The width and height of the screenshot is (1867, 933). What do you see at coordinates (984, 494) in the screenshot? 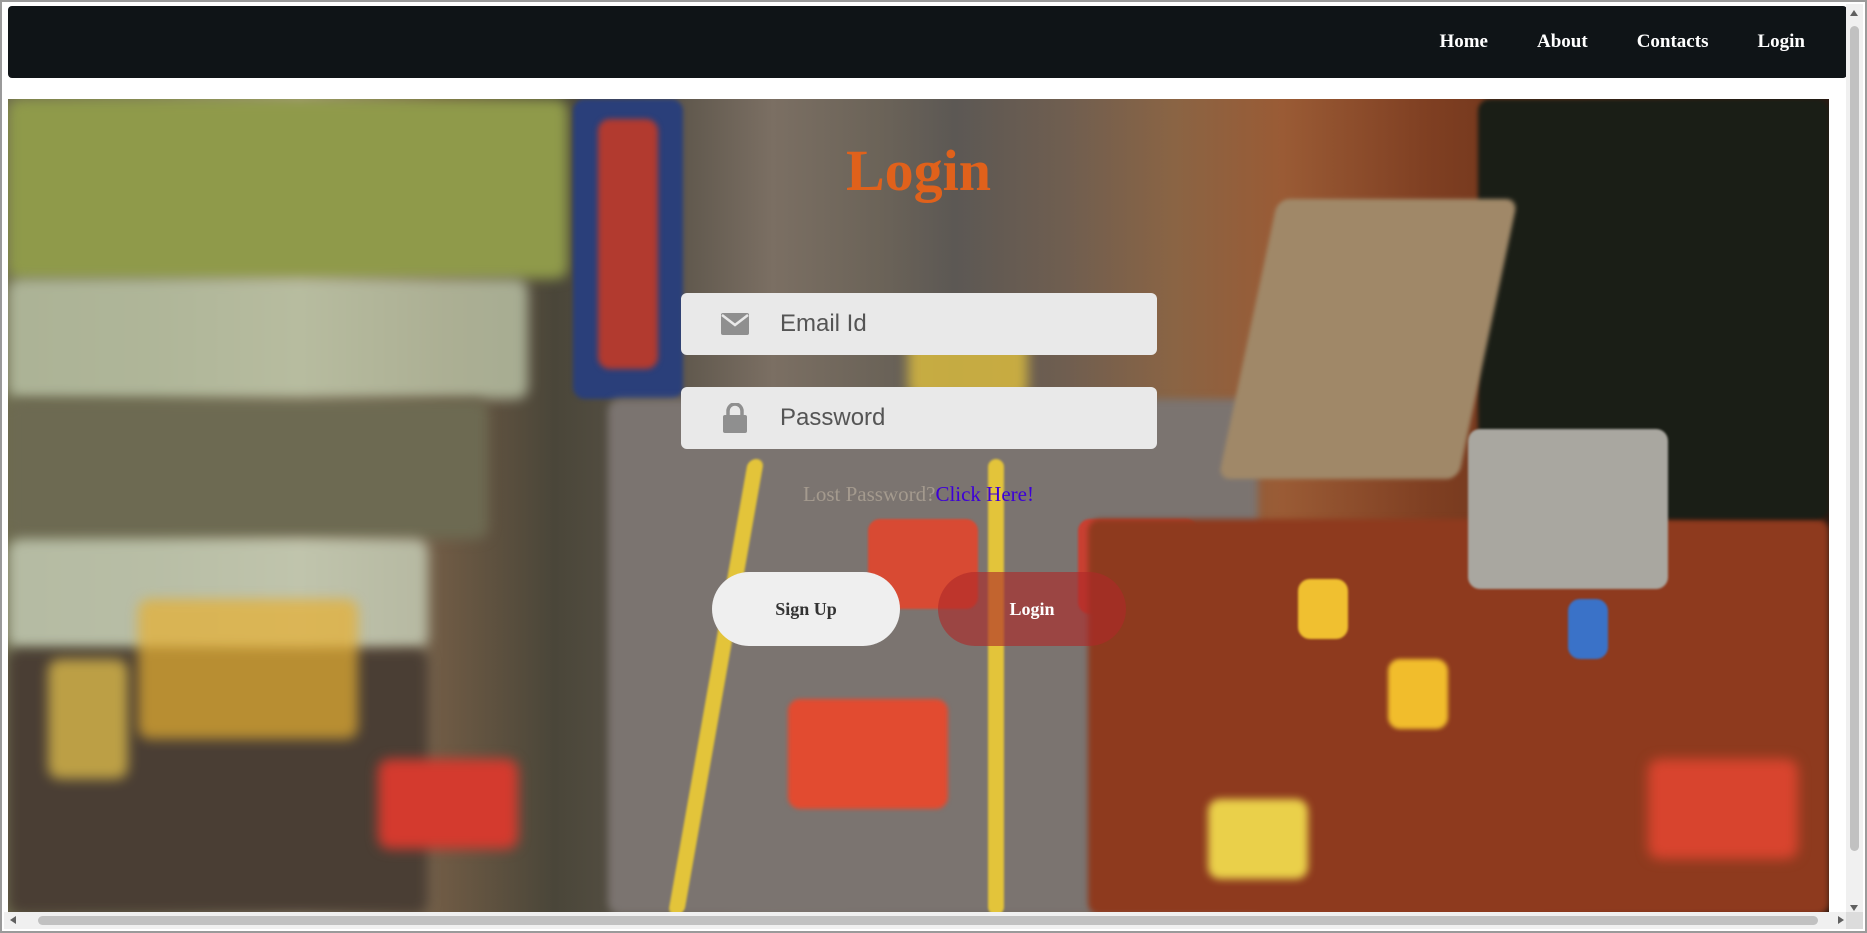
I see `click-here-link: Click Here!` at bounding box center [984, 494].